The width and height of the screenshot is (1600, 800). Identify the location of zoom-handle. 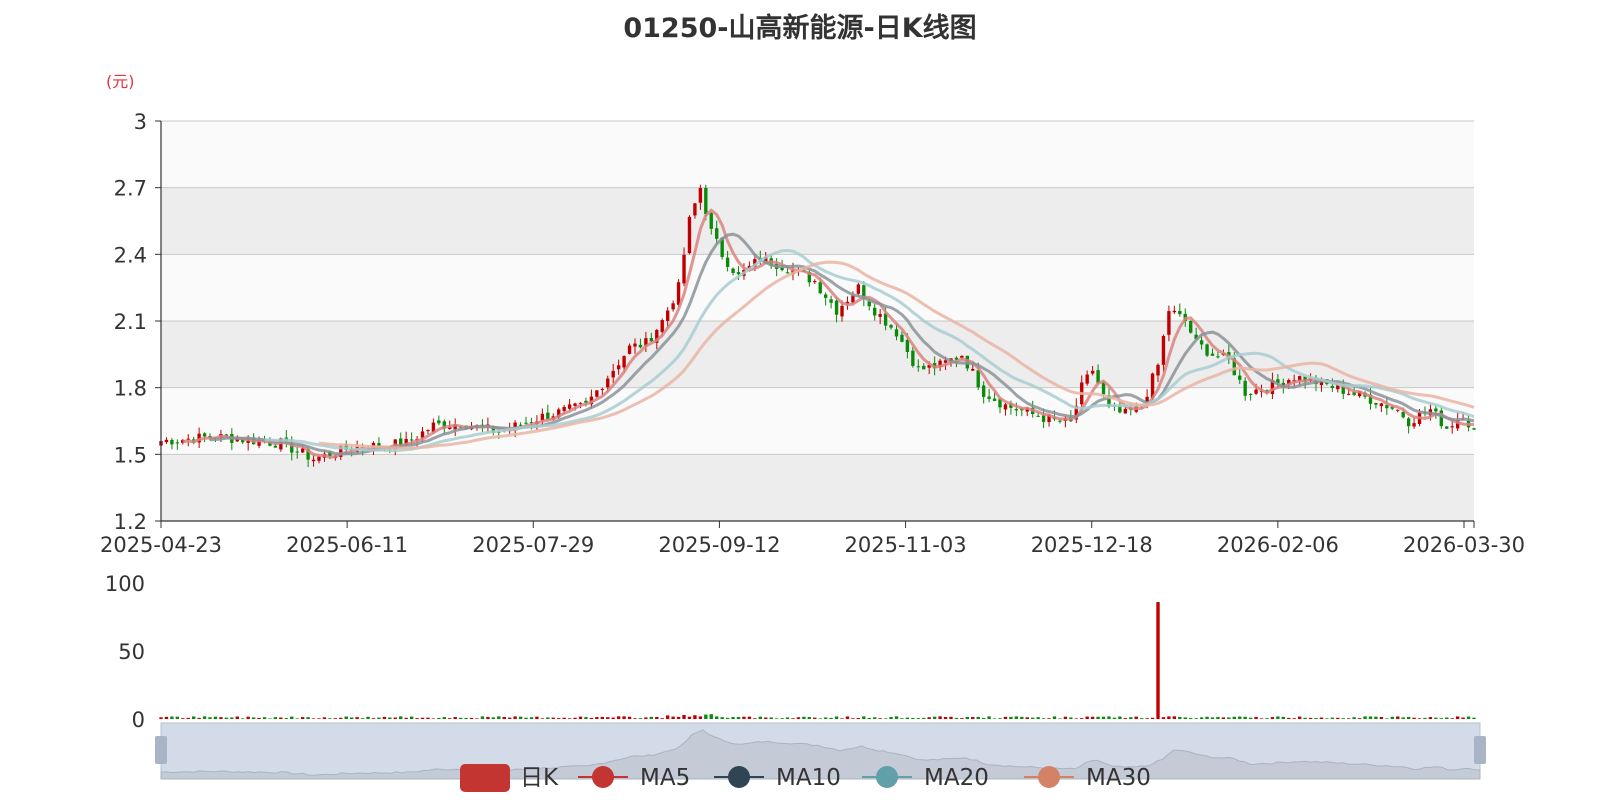
(161, 750).